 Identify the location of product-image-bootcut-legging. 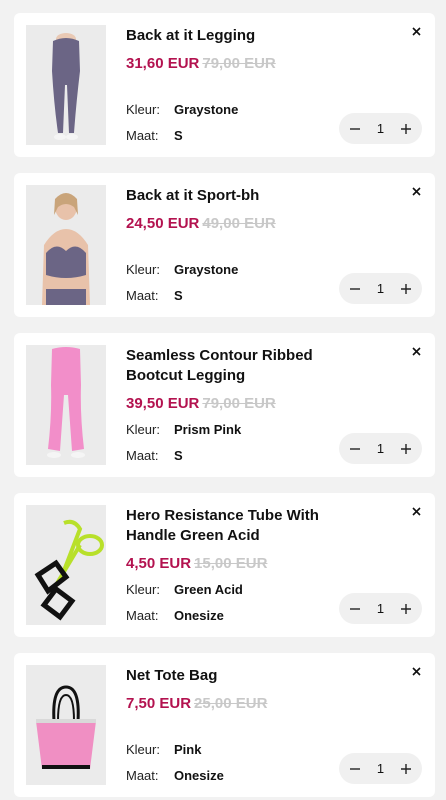
(66, 405).